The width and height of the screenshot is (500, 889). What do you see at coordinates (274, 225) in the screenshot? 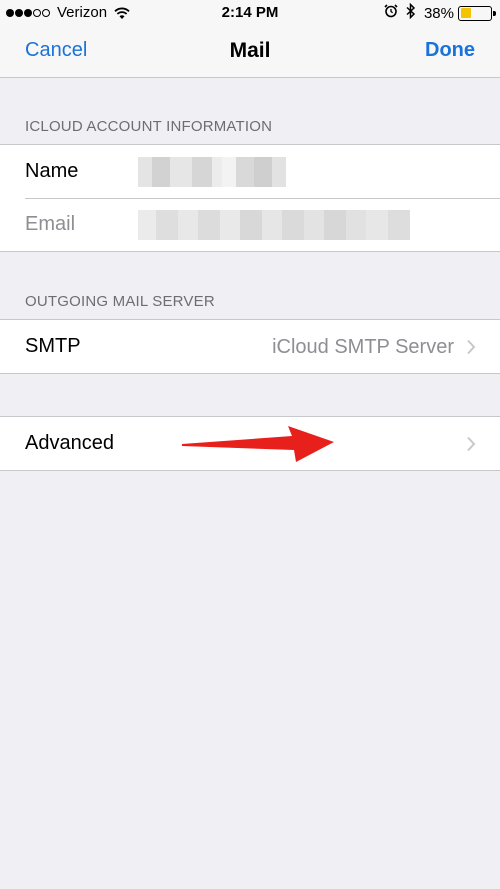
I see `email-value-redacted` at bounding box center [274, 225].